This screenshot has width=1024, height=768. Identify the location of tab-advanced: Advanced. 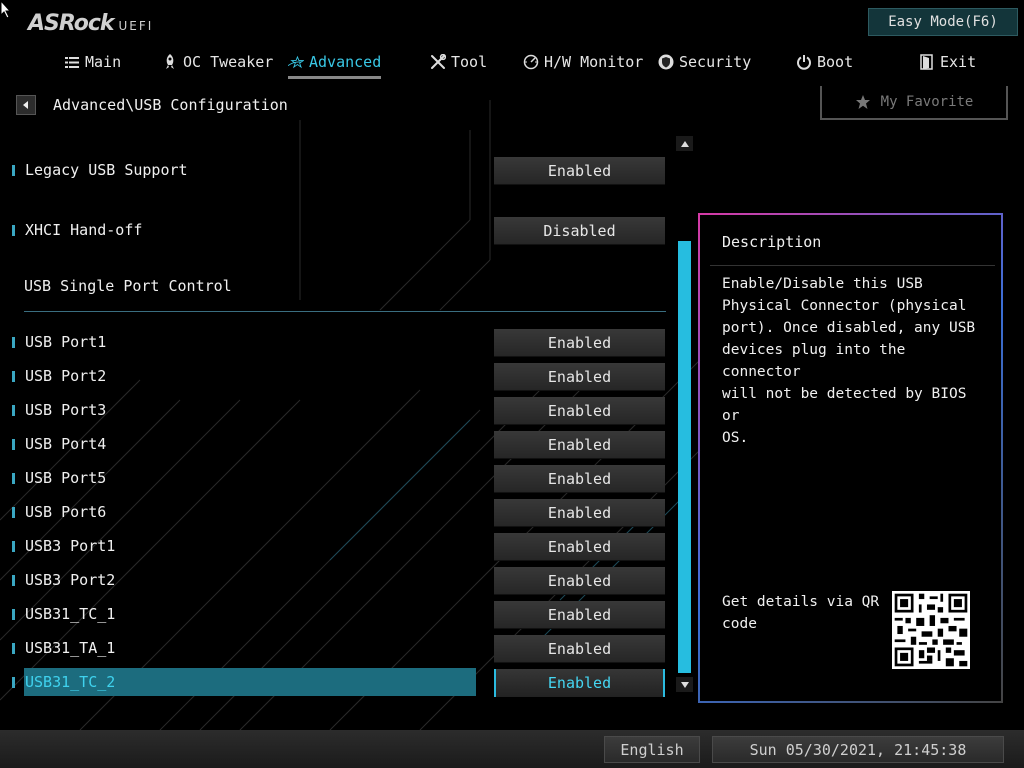
(335, 63).